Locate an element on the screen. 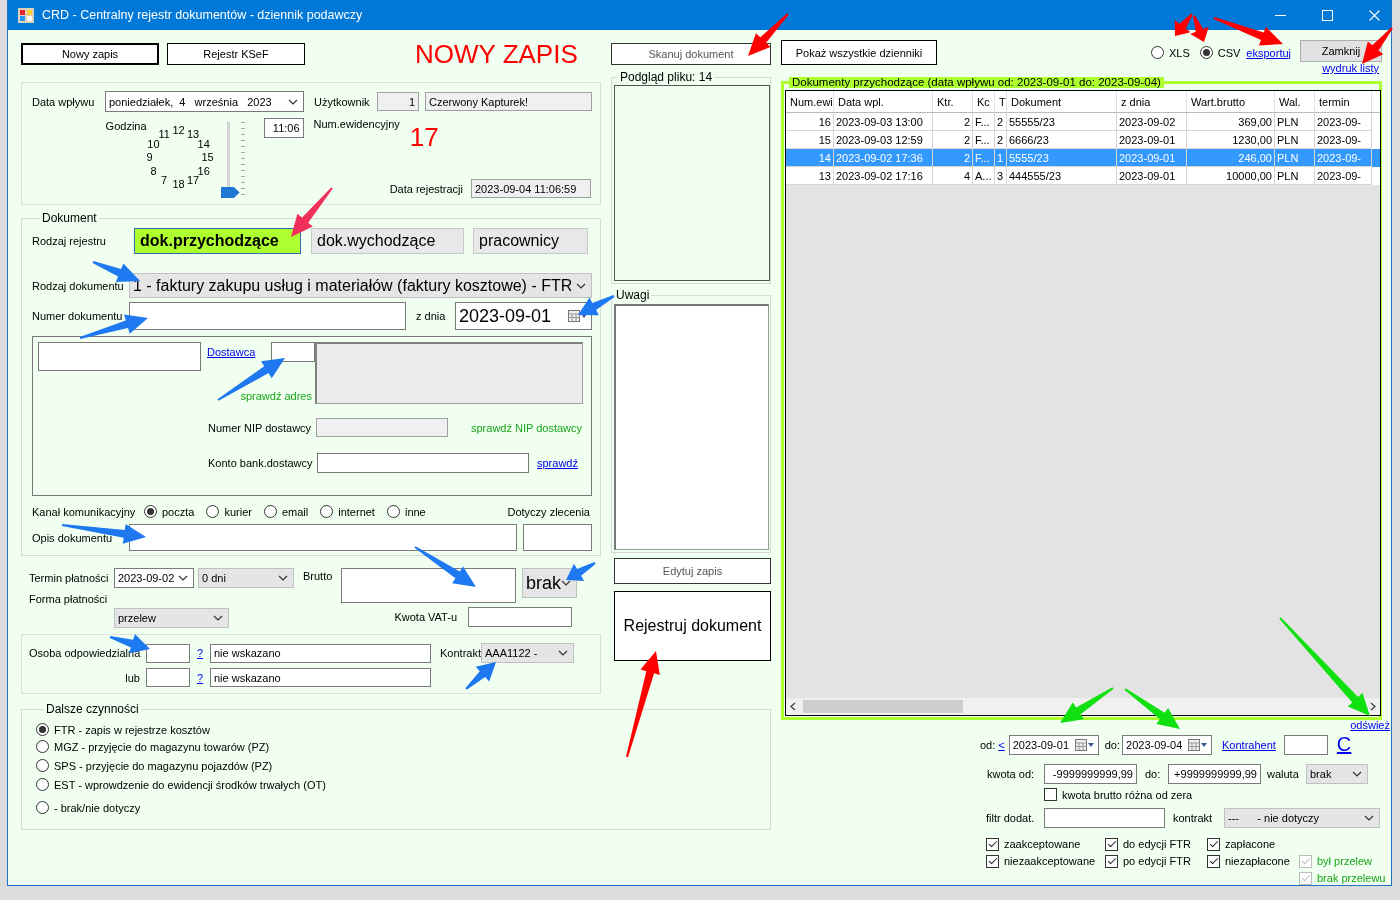 Image resolution: width=1400 pixels, height=900 pixels. checkbox: do edycji FTR is located at coordinates (1148, 844).